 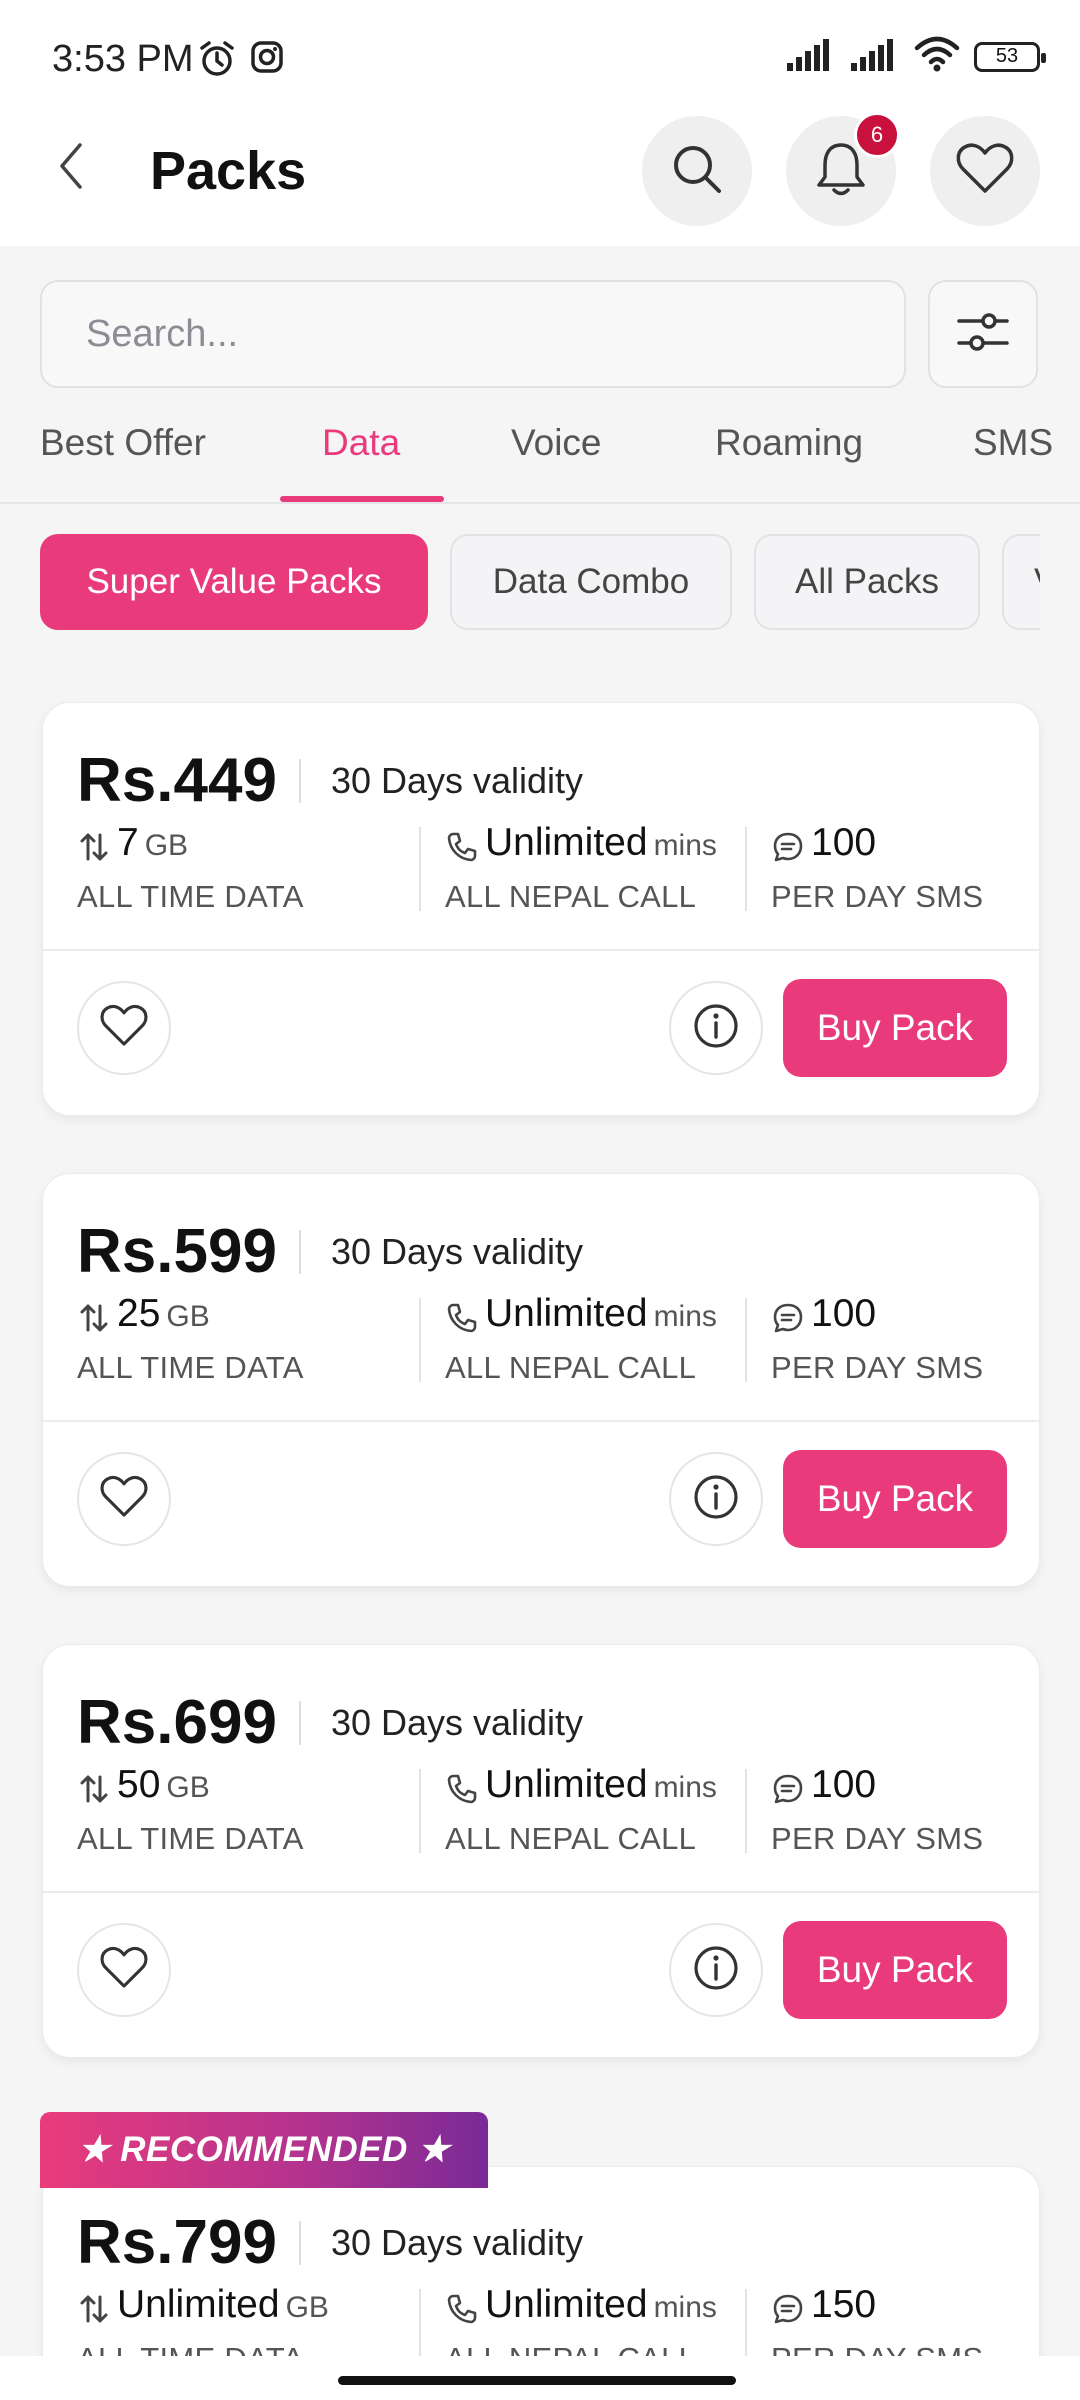 What do you see at coordinates (1007, 56) in the screenshot?
I see `battery-level: 53` at bounding box center [1007, 56].